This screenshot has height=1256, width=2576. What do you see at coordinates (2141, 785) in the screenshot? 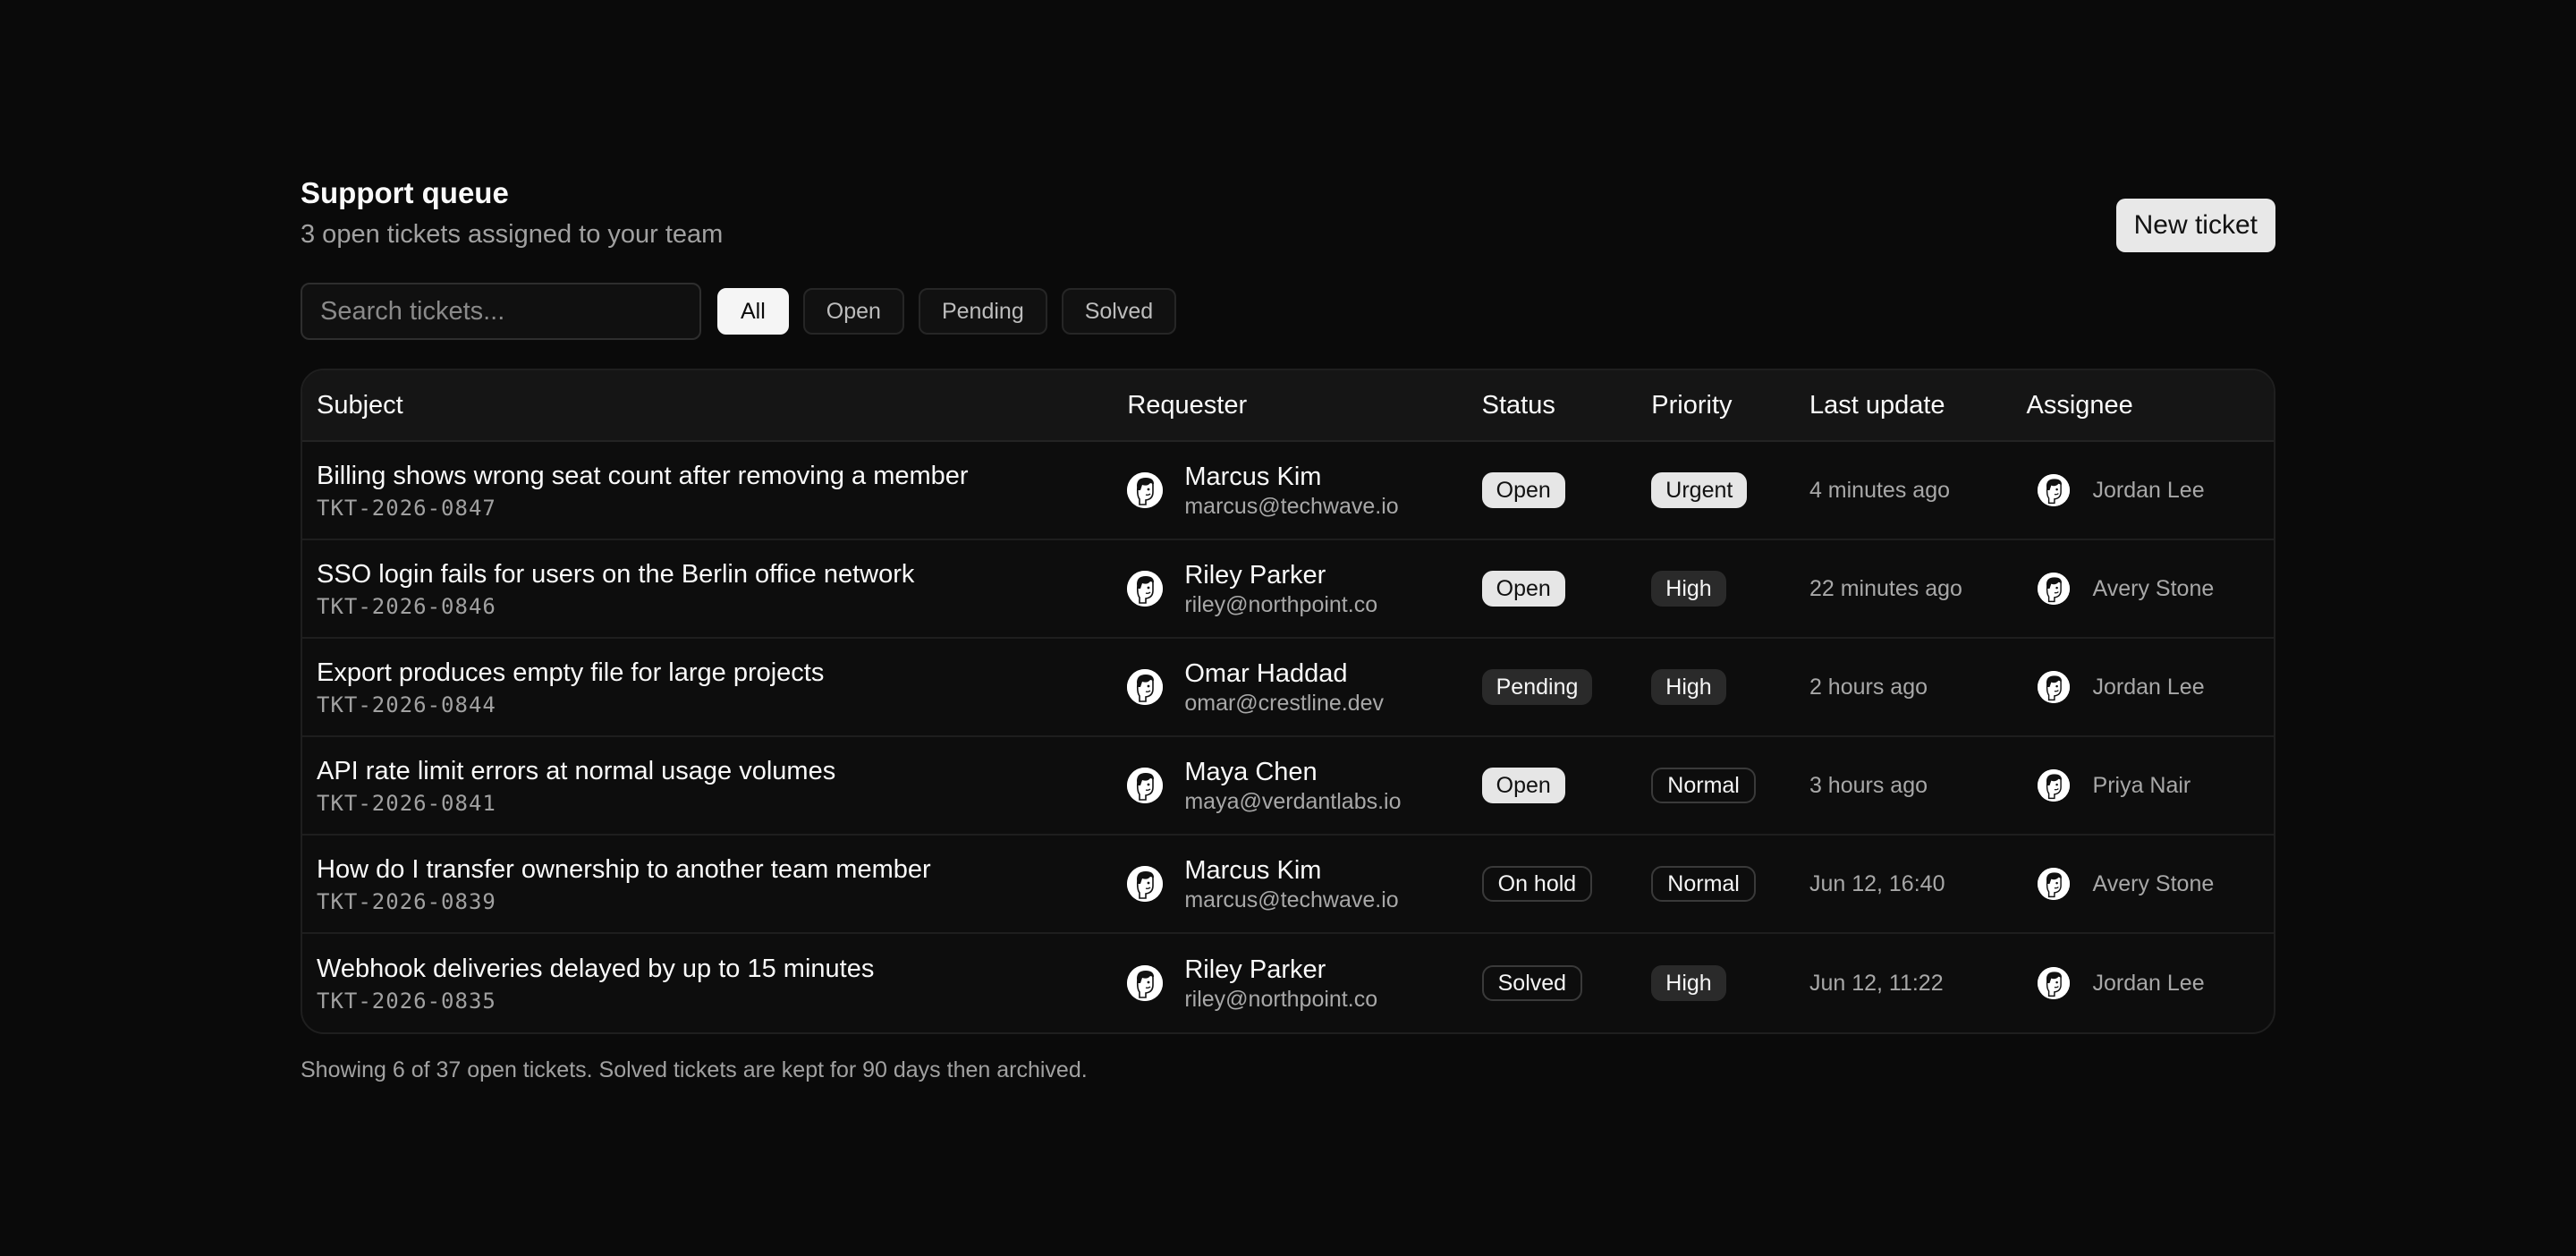
I see `assignee-name: Priya Nair` at bounding box center [2141, 785].